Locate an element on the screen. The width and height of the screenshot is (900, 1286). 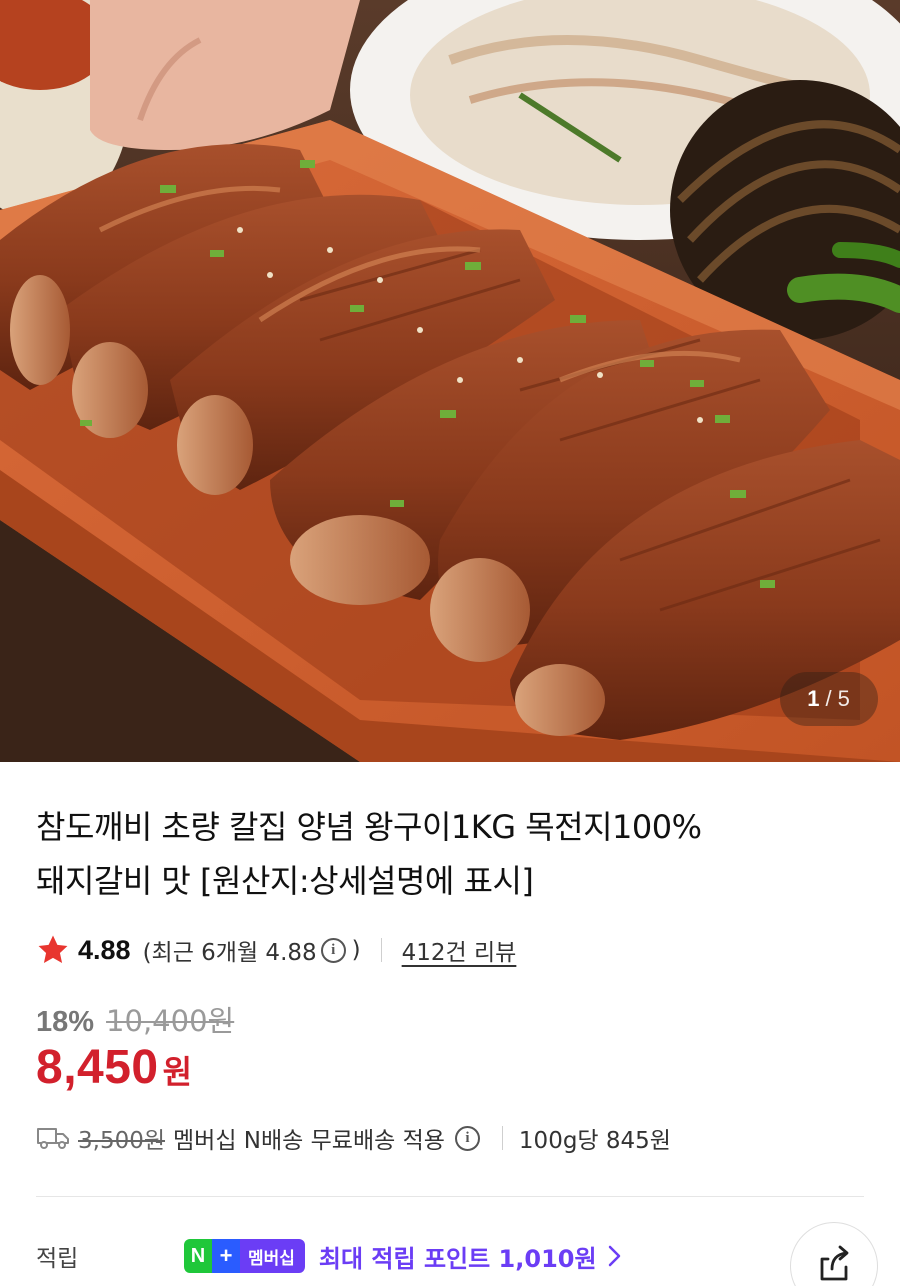
truck-icon is located at coordinates (53, 1138).